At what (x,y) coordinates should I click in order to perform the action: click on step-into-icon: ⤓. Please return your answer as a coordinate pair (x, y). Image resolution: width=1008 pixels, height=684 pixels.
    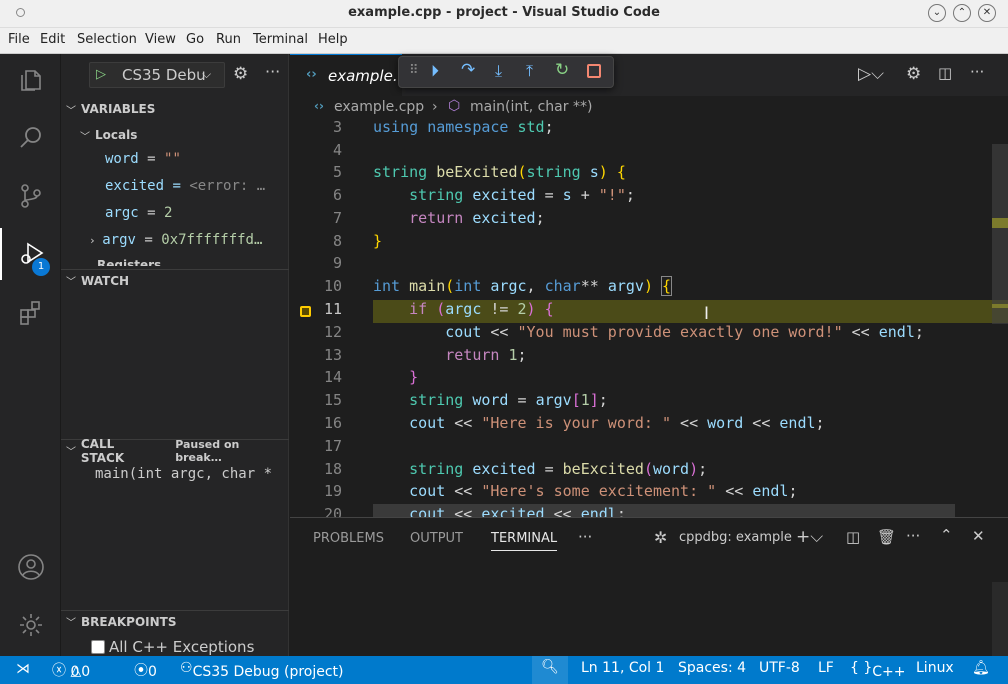
    Looking at the image, I should click on (498, 71).